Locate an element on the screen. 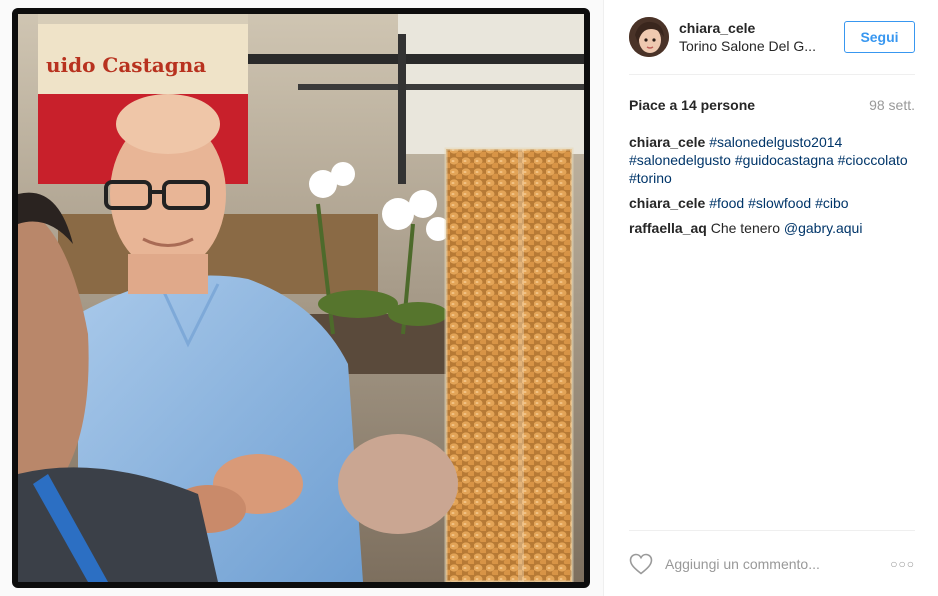 Image resolution: width=938 pixels, height=596 pixels. comment: raffaella_aq Che tenero @gabry.aqui is located at coordinates (772, 228).